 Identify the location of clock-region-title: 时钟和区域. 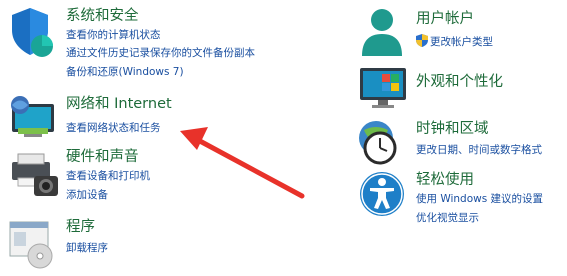
(452, 129).